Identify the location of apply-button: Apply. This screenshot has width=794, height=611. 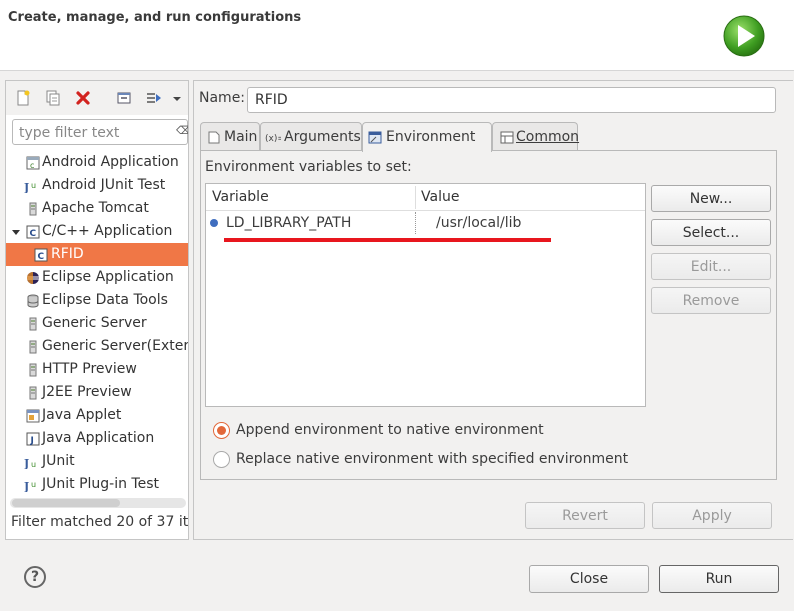
(712, 515).